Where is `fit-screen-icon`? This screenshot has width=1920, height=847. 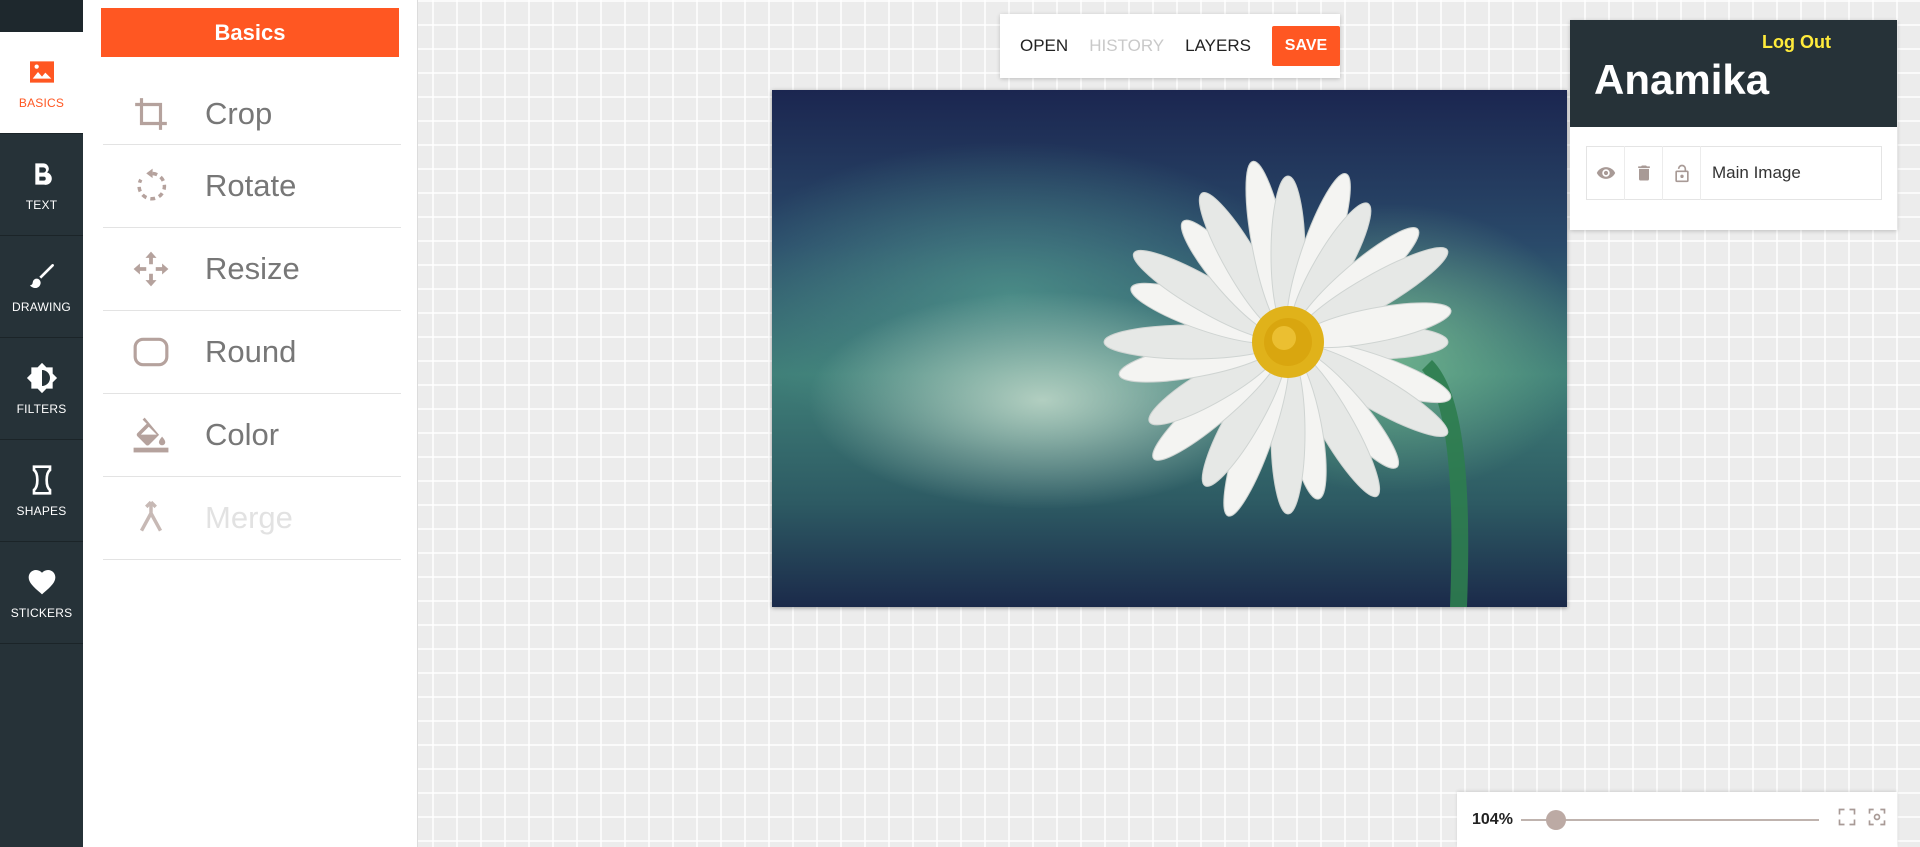 fit-screen-icon is located at coordinates (1877, 817).